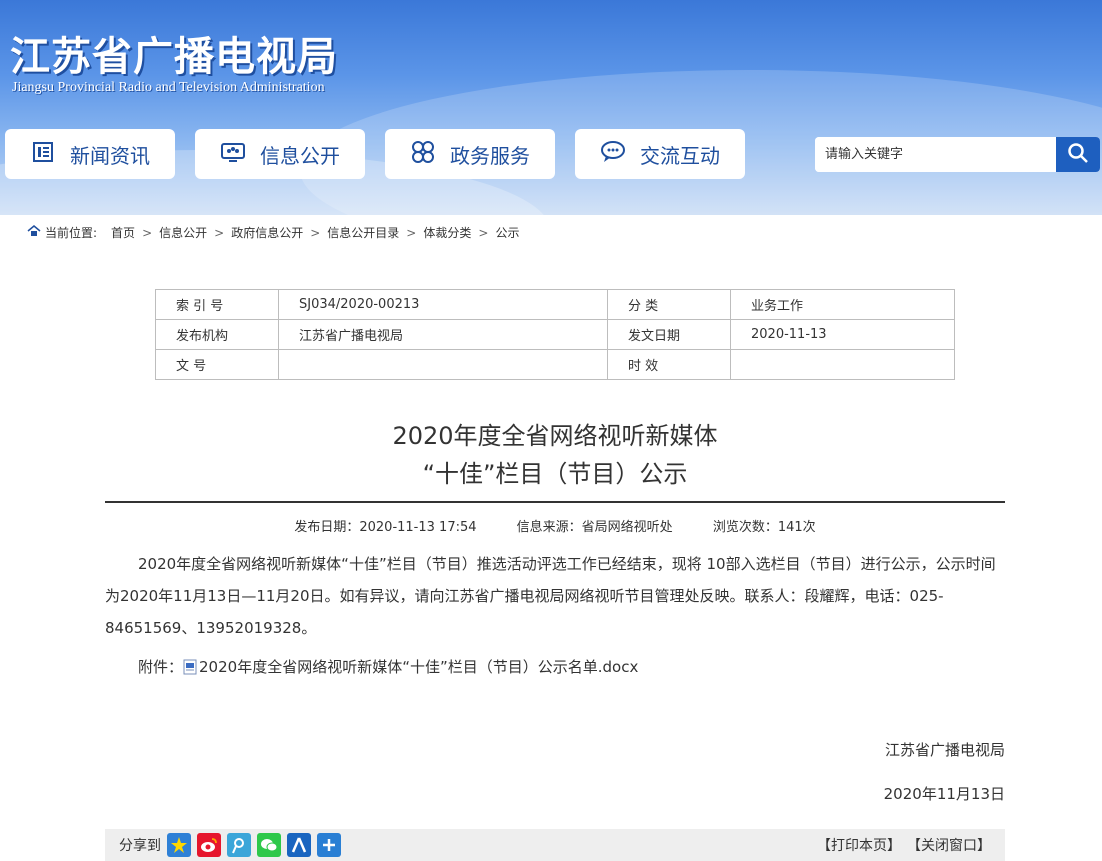 The image size is (1102, 861). I want to click on chat-icon, so click(613, 154).